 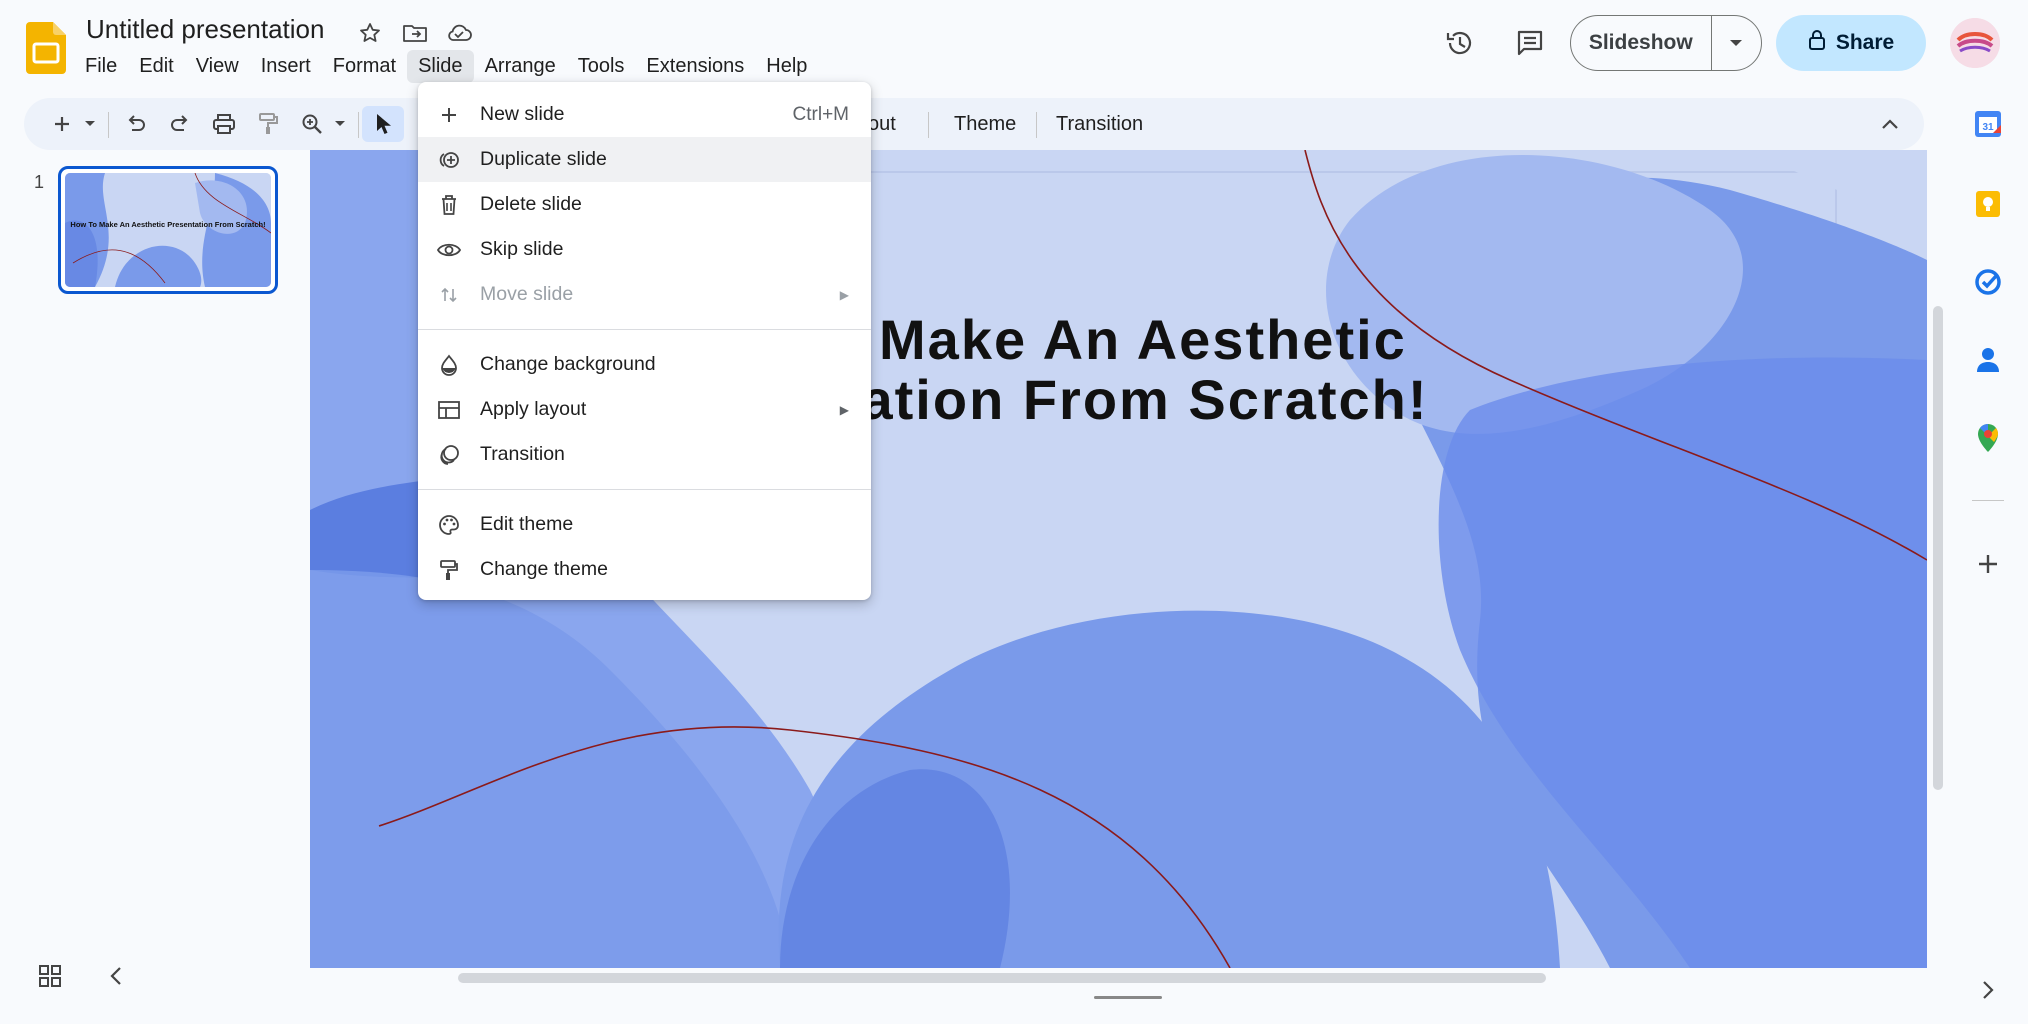 What do you see at coordinates (543, 159) in the screenshot?
I see `menu-item-label: Duplicate slide` at bounding box center [543, 159].